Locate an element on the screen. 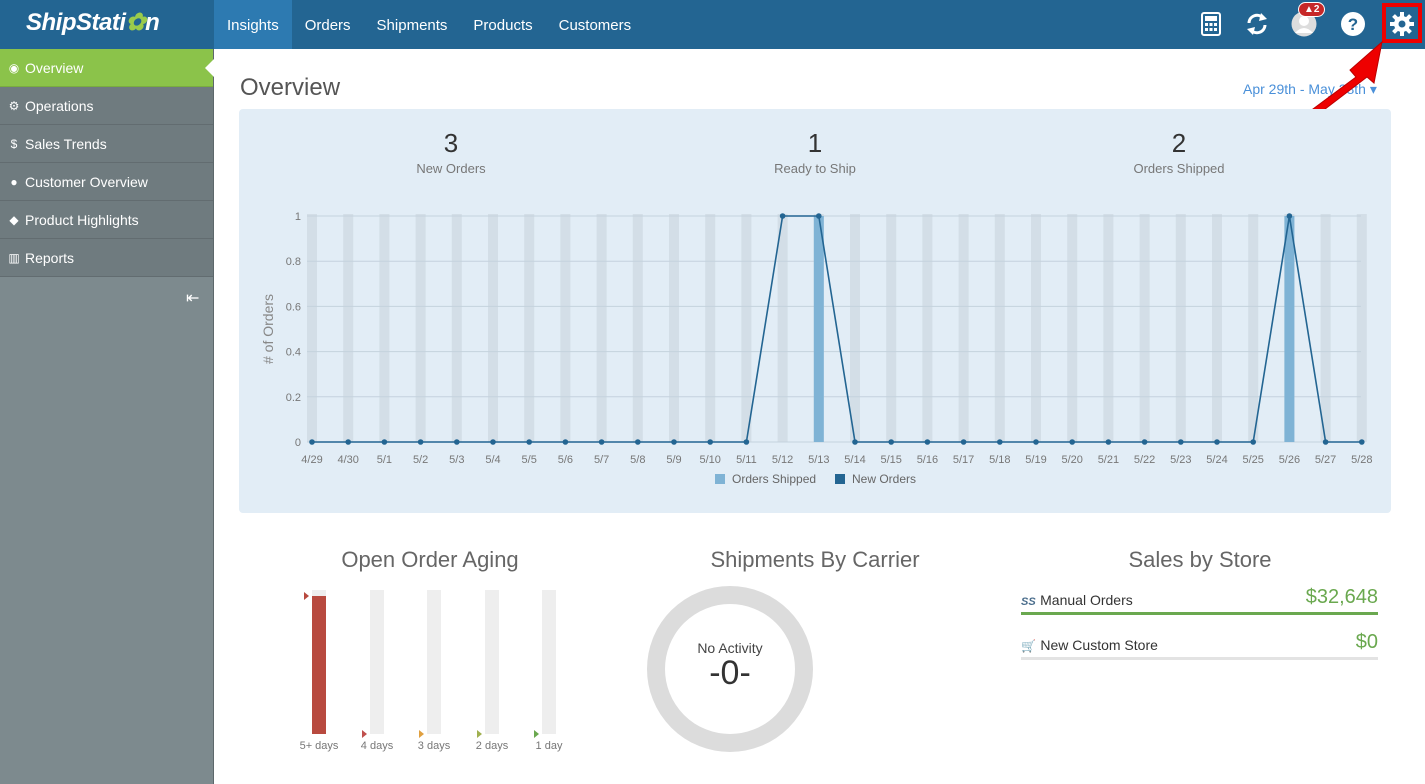  aging-label: 3 days is located at coordinates (434, 746).